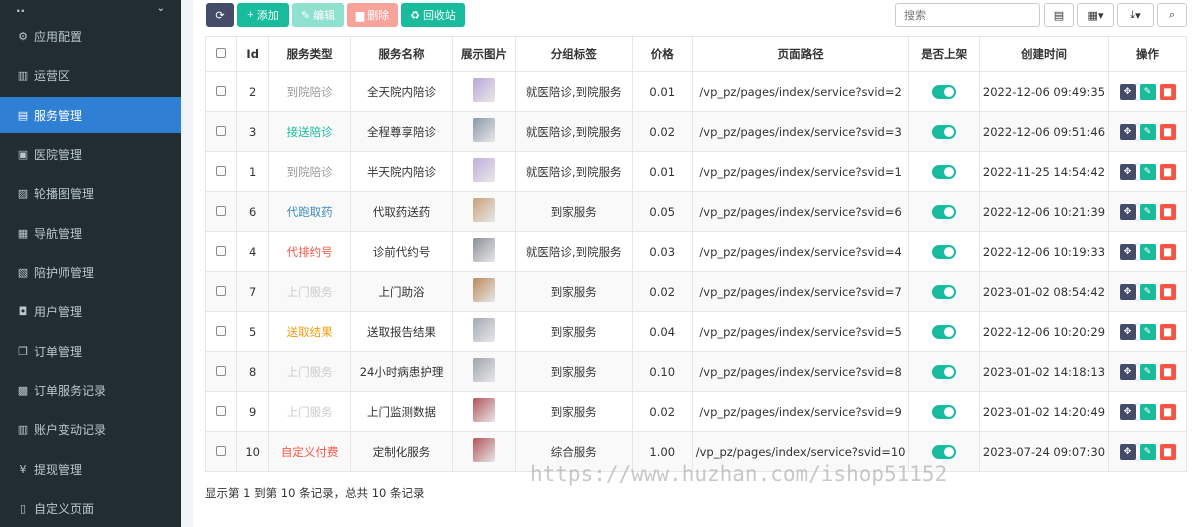 Image resolution: width=1200 pixels, height=527 pixels. Describe the element at coordinates (90, 154) in the screenshot. I see `sidebar-item-4: ▣ 医院管理` at that location.